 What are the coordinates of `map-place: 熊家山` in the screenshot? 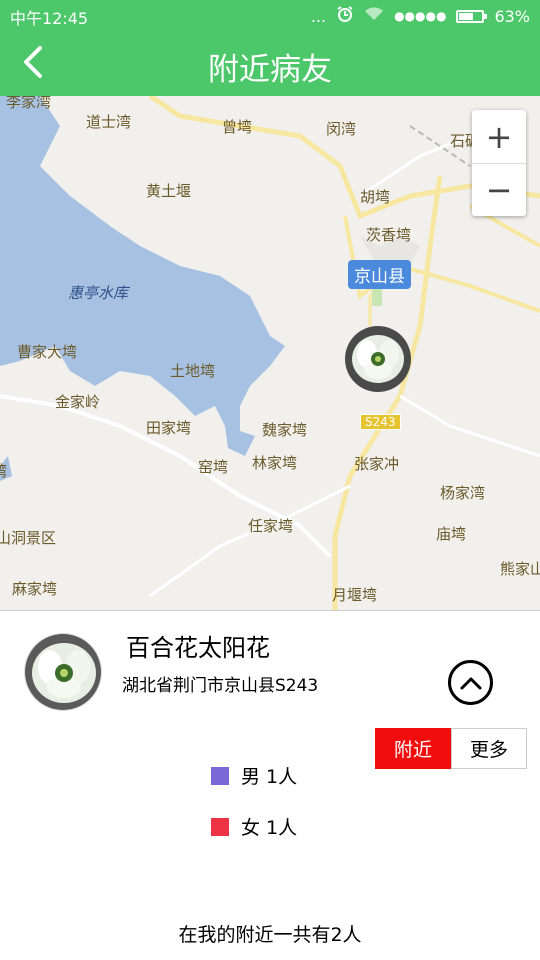 It's located at (520, 569).